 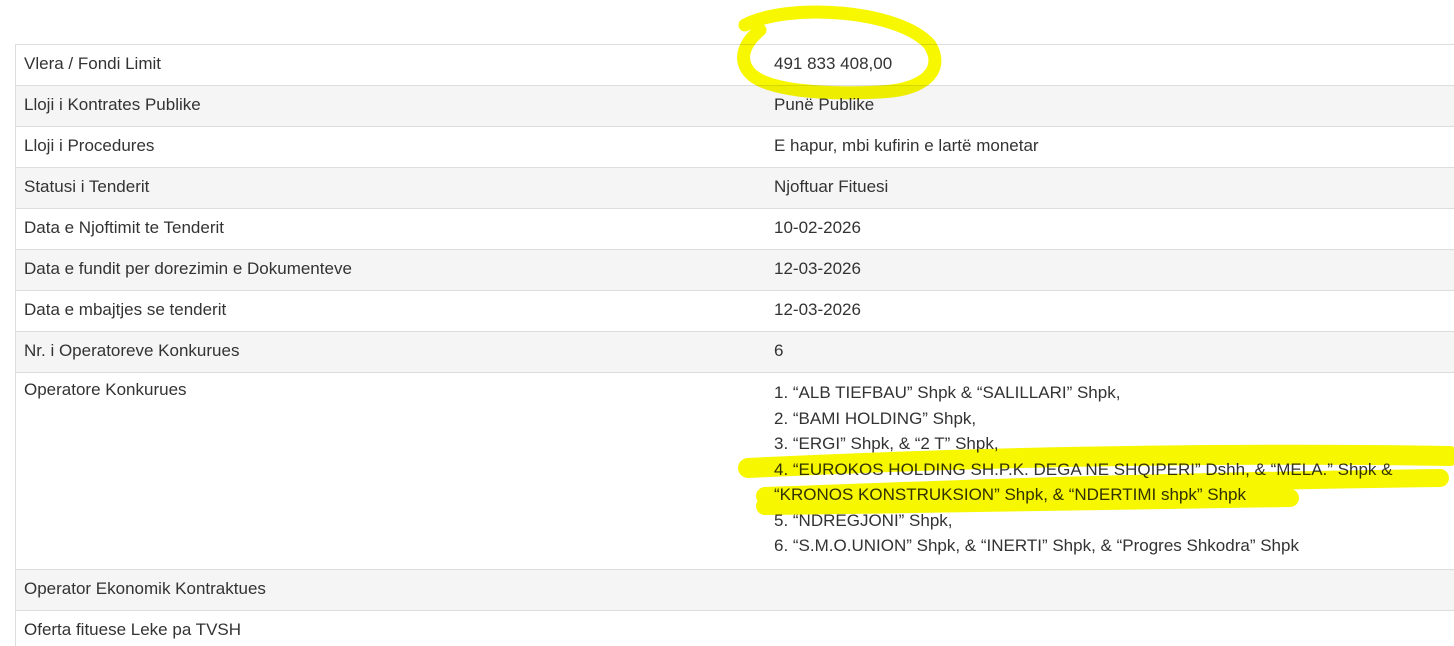 What do you see at coordinates (1114, 589) in the screenshot?
I see `contracted-operator-value` at bounding box center [1114, 589].